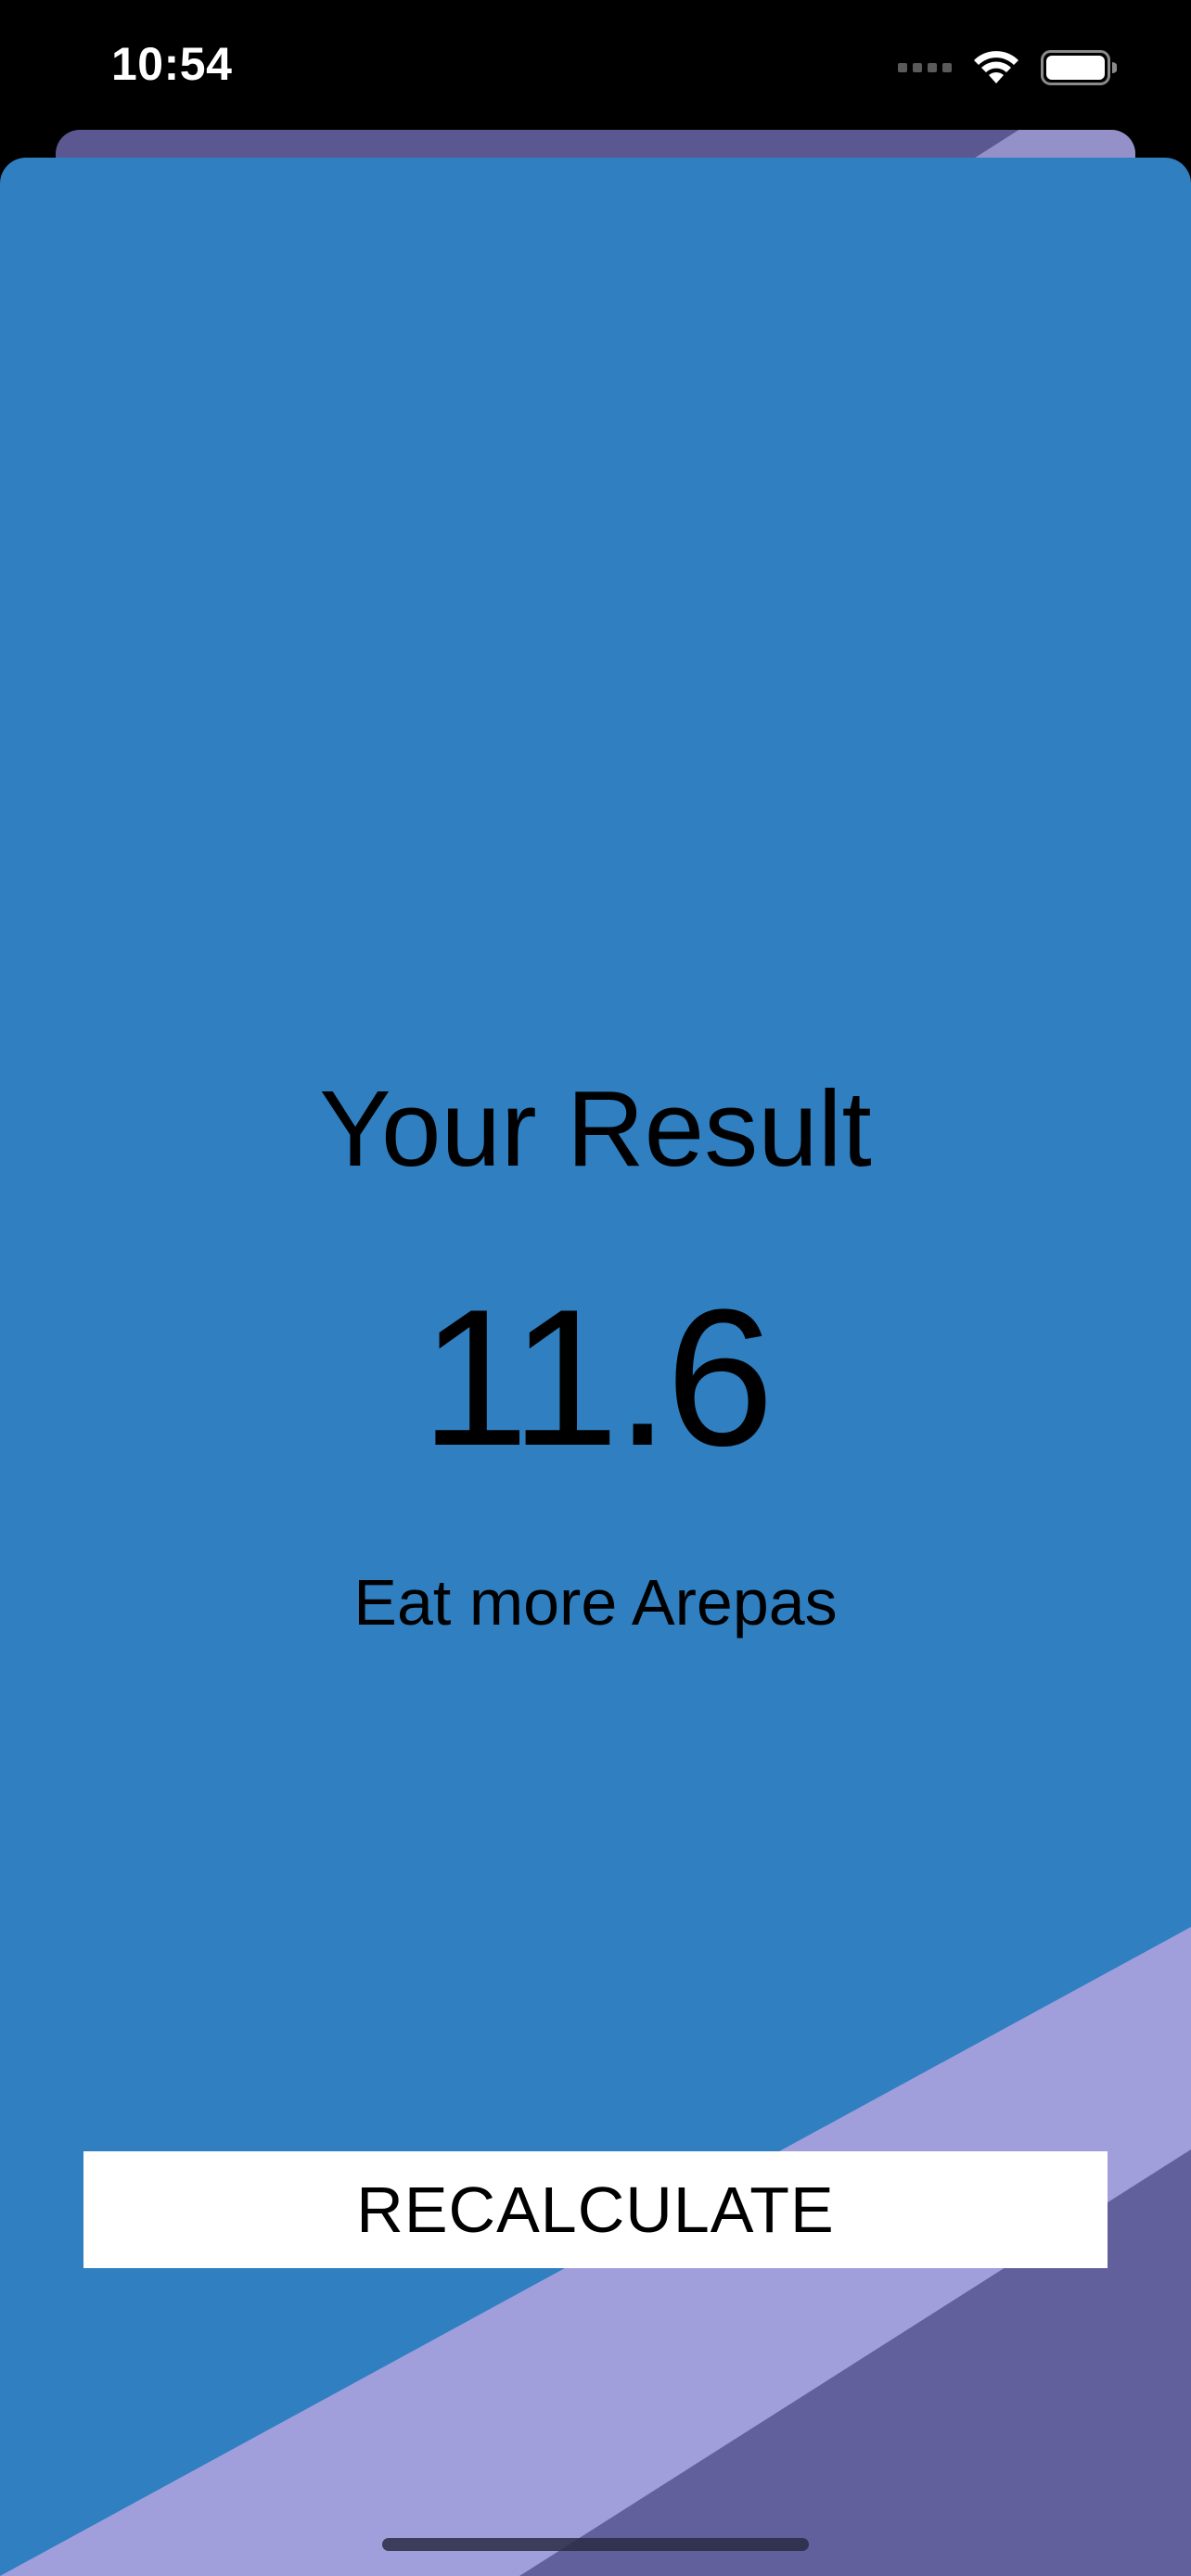 Image resolution: width=1191 pixels, height=2576 pixels. Describe the element at coordinates (996, 67) in the screenshot. I see `wifi-icon` at that location.